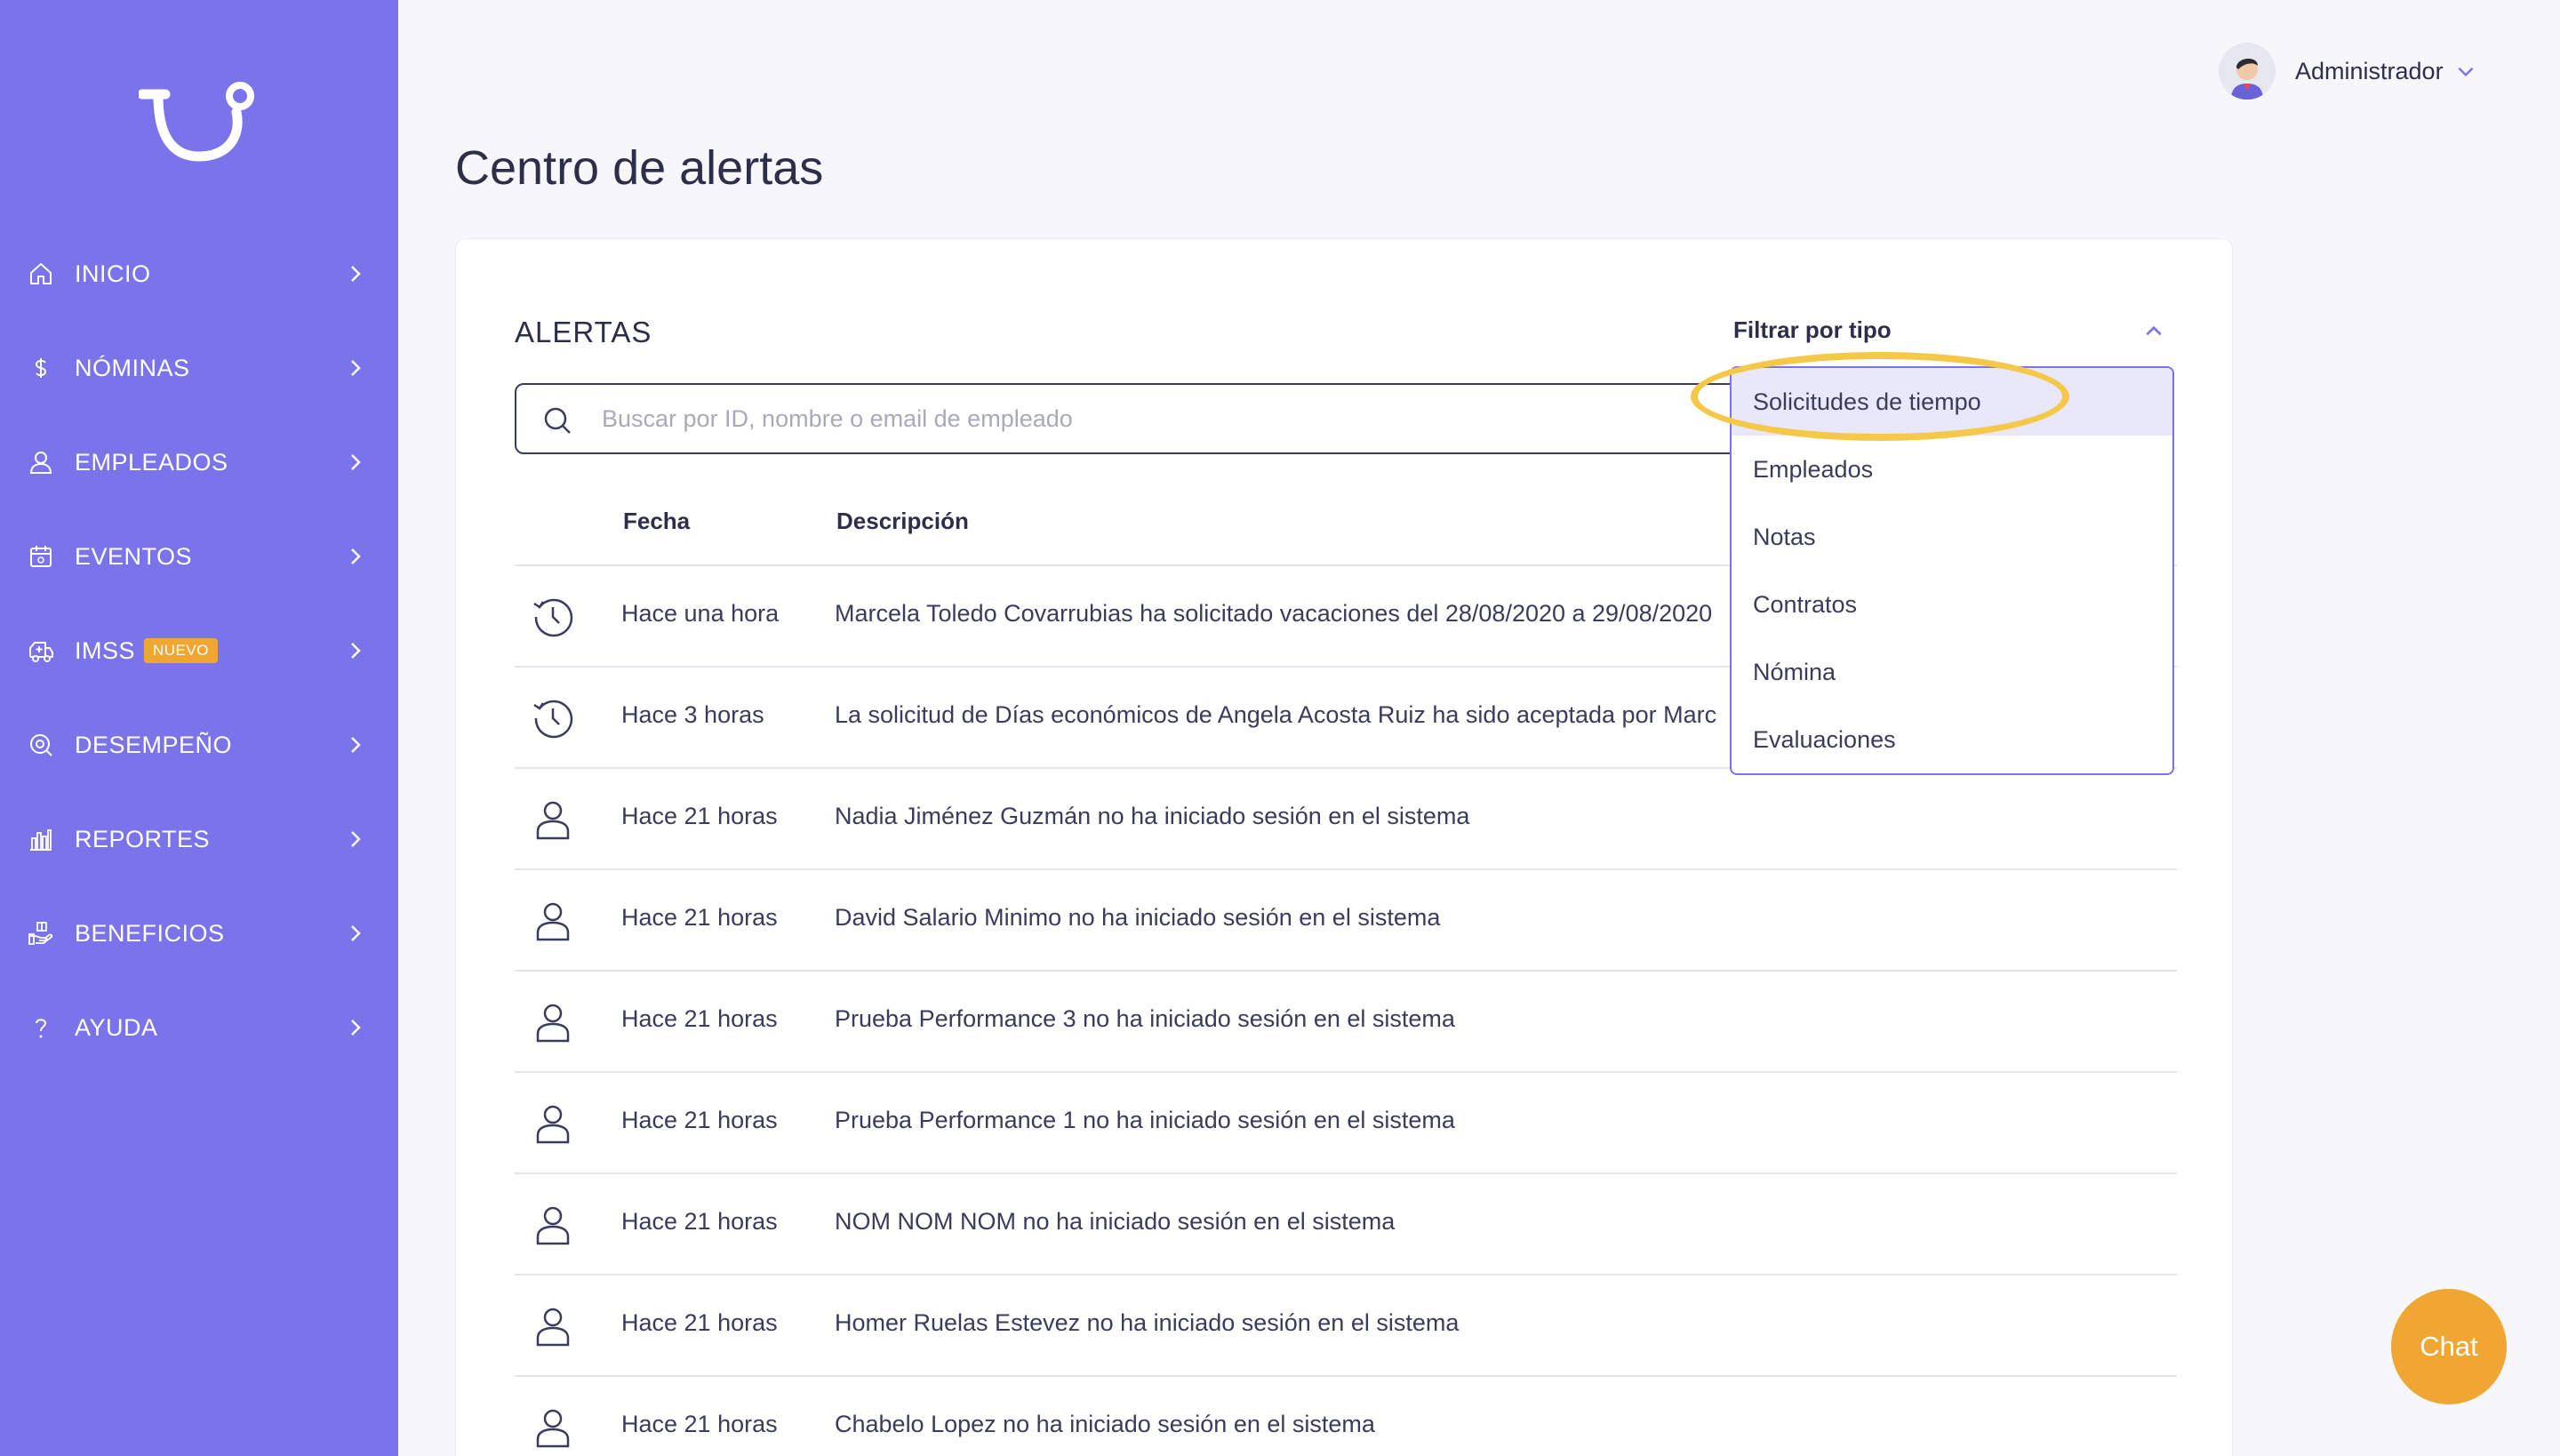 This screenshot has width=2560, height=1456. What do you see at coordinates (150, 933) in the screenshot?
I see `sidebar-item-label: BENEFICIOS` at bounding box center [150, 933].